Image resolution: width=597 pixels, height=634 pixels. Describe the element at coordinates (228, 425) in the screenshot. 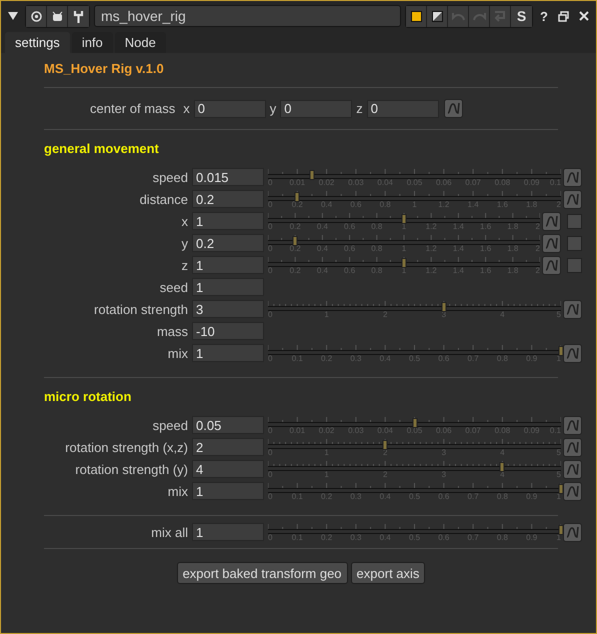

I see `input-field: 0.05` at that location.